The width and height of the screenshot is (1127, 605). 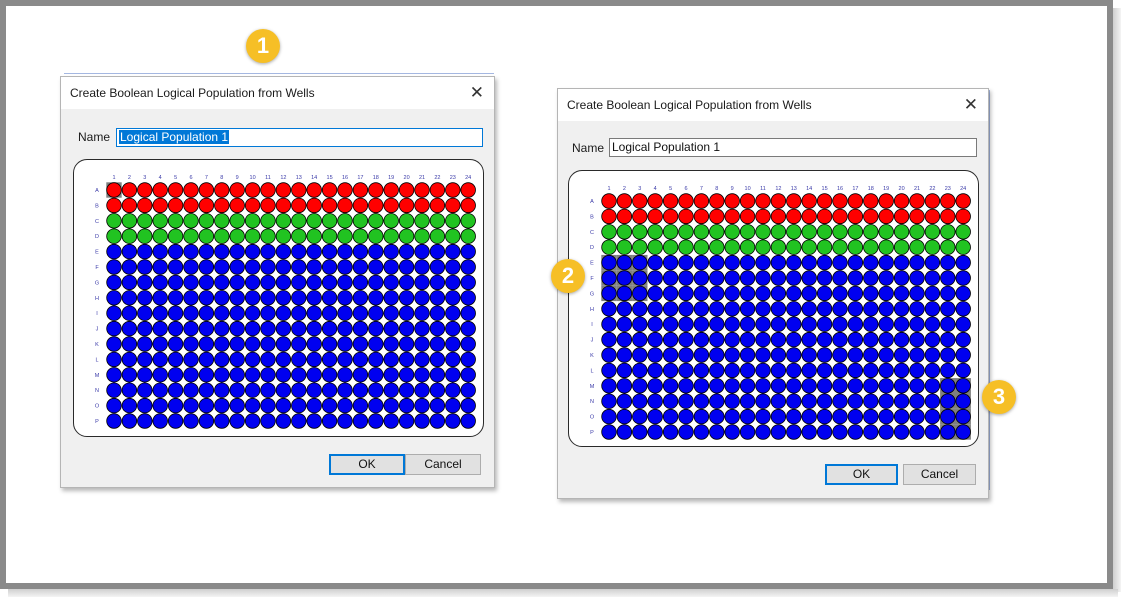 I want to click on well-A9, so click(x=732, y=201).